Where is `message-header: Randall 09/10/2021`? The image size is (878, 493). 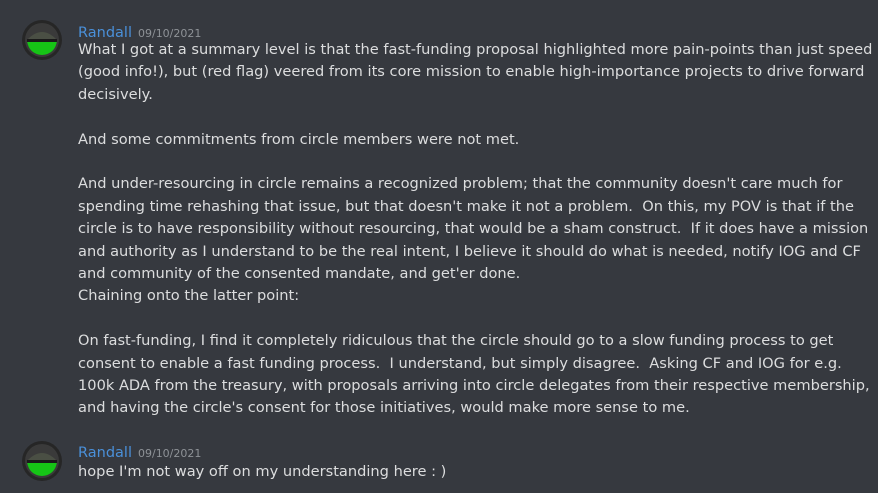 message-header: Randall 09/10/2021 is located at coordinates (139, 452).